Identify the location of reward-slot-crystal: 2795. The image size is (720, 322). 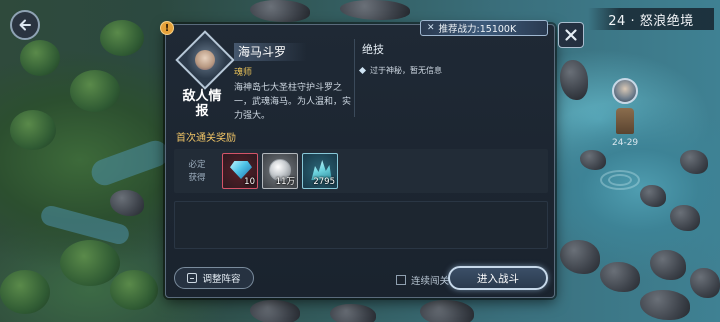
(320, 171).